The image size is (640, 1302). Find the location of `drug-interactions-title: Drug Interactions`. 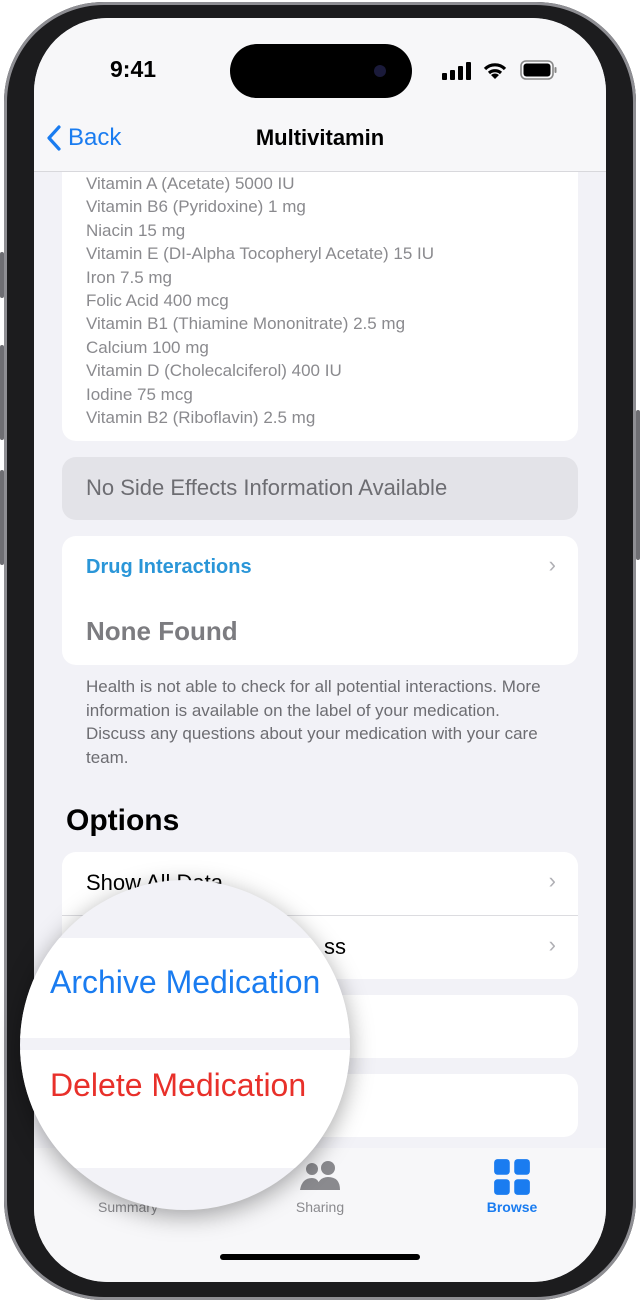

drug-interactions-title: Drug Interactions is located at coordinates (169, 567).